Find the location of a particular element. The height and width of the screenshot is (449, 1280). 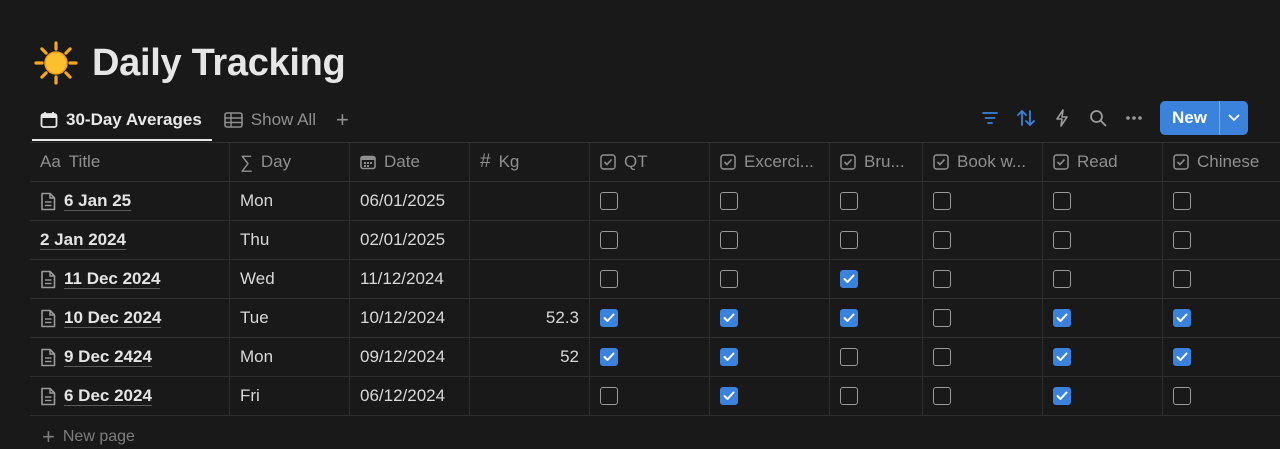

day-cell: Wed is located at coordinates (290, 279).